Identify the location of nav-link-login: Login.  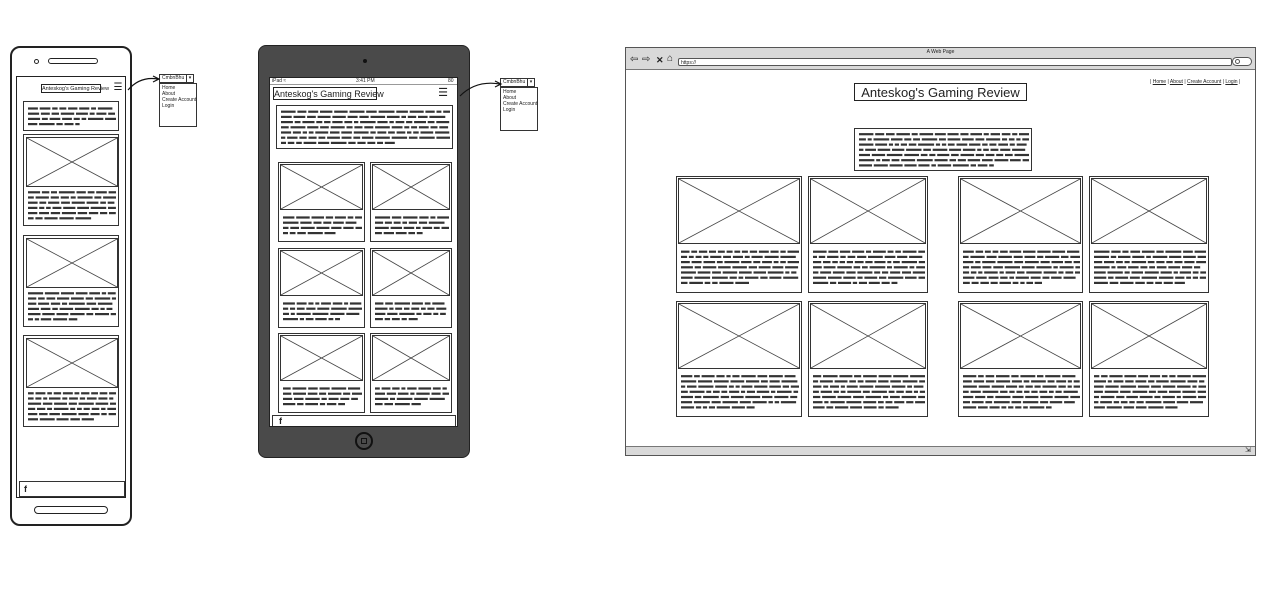
(1231, 82).